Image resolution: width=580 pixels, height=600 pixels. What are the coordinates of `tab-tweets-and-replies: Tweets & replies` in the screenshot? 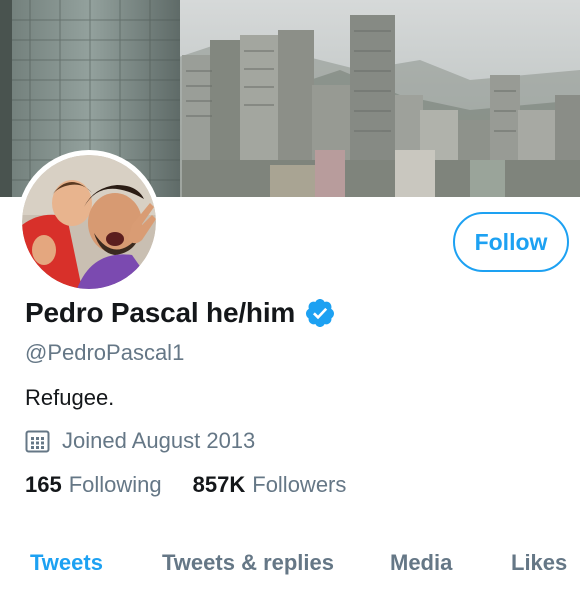 It's located at (248, 563).